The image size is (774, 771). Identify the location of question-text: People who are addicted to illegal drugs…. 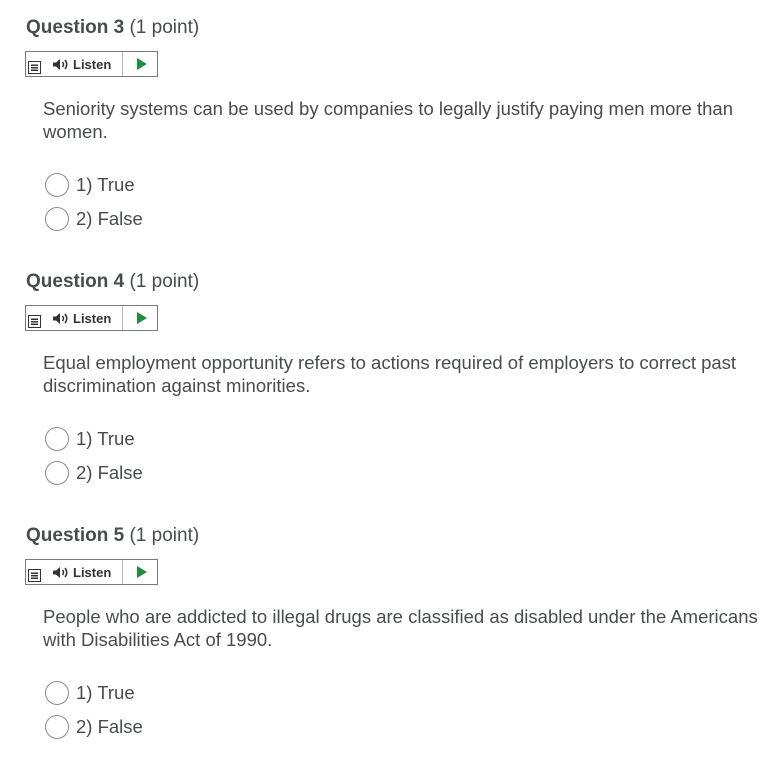
(400, 628).